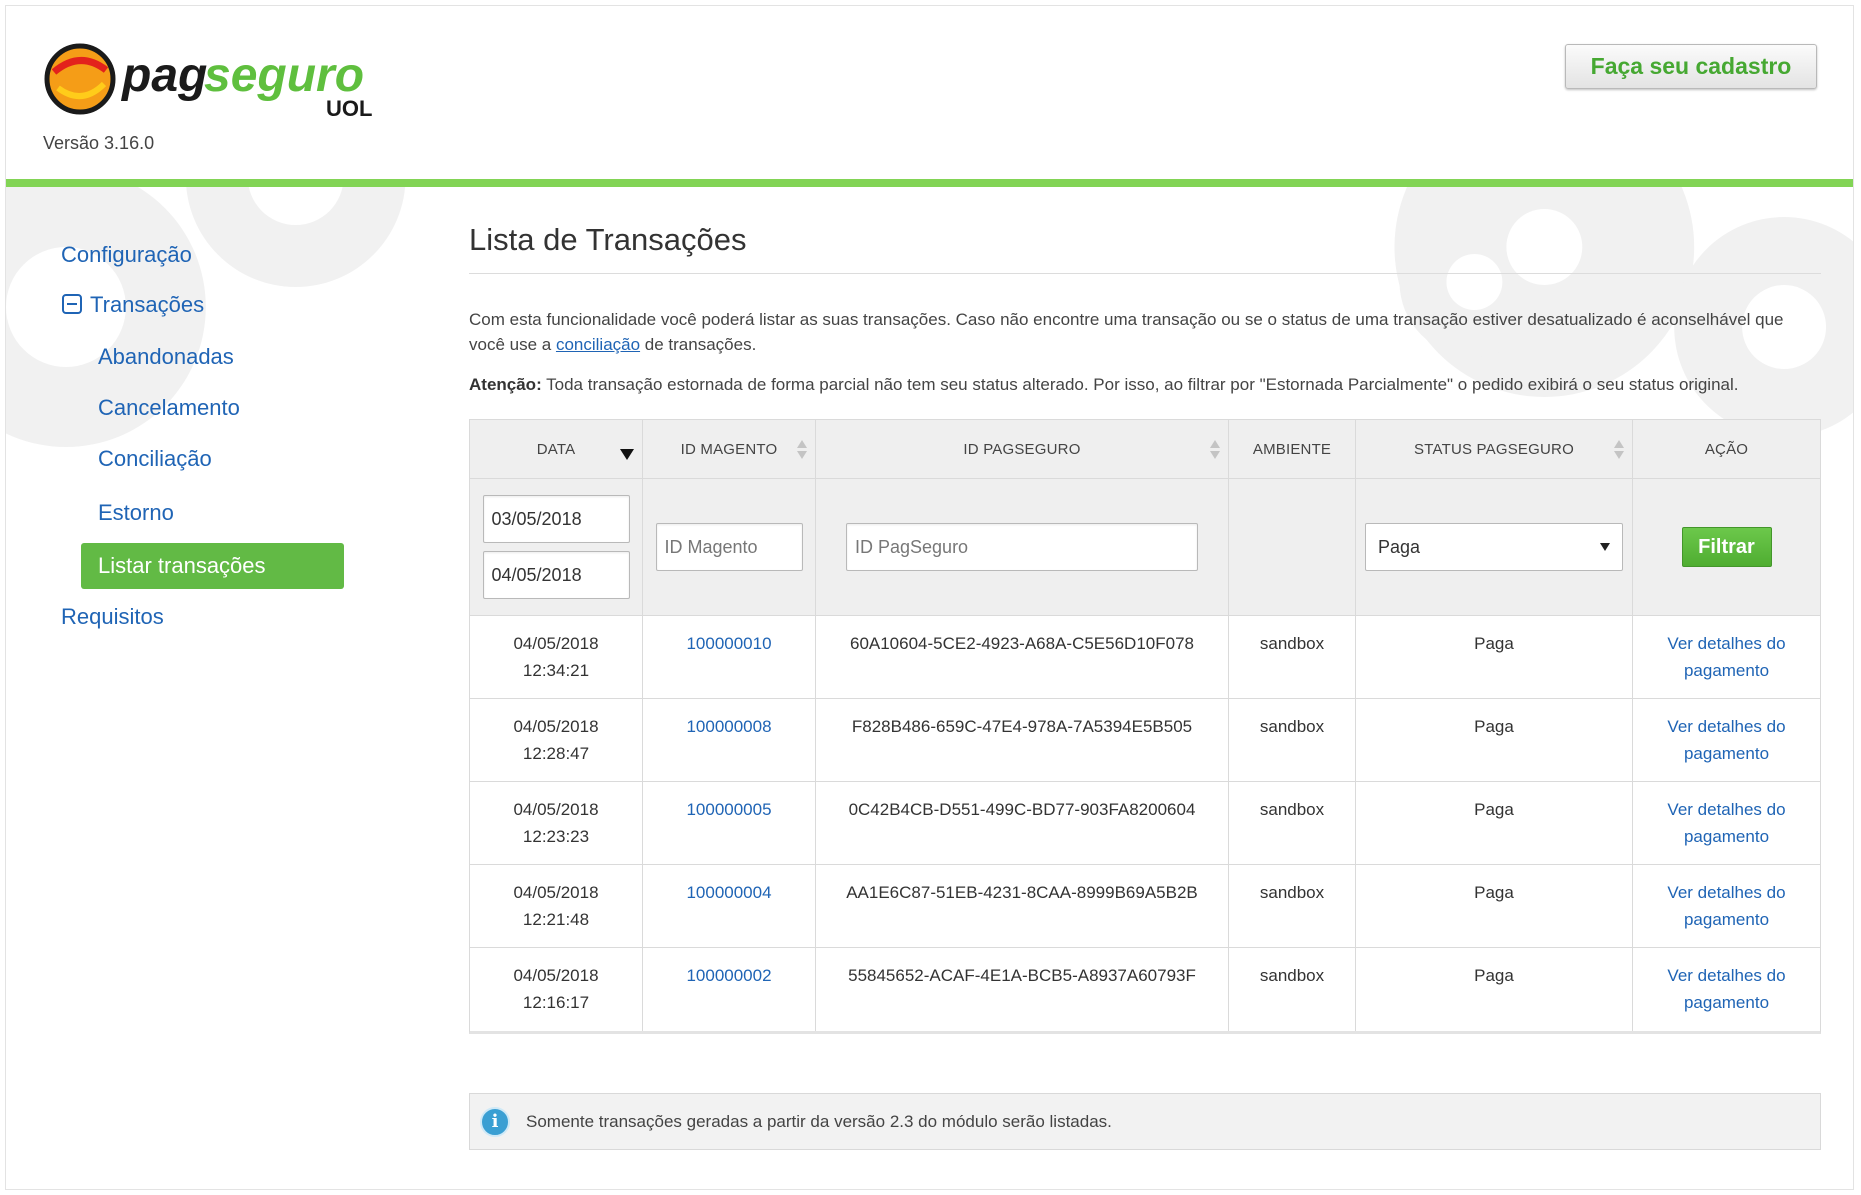 The height and width of the screenshot is (1195, 1861). Describe the element at coordinates (556, 823) in the screenshot. I see `cell-date: 04/05/2018 12:23:23` at that location.